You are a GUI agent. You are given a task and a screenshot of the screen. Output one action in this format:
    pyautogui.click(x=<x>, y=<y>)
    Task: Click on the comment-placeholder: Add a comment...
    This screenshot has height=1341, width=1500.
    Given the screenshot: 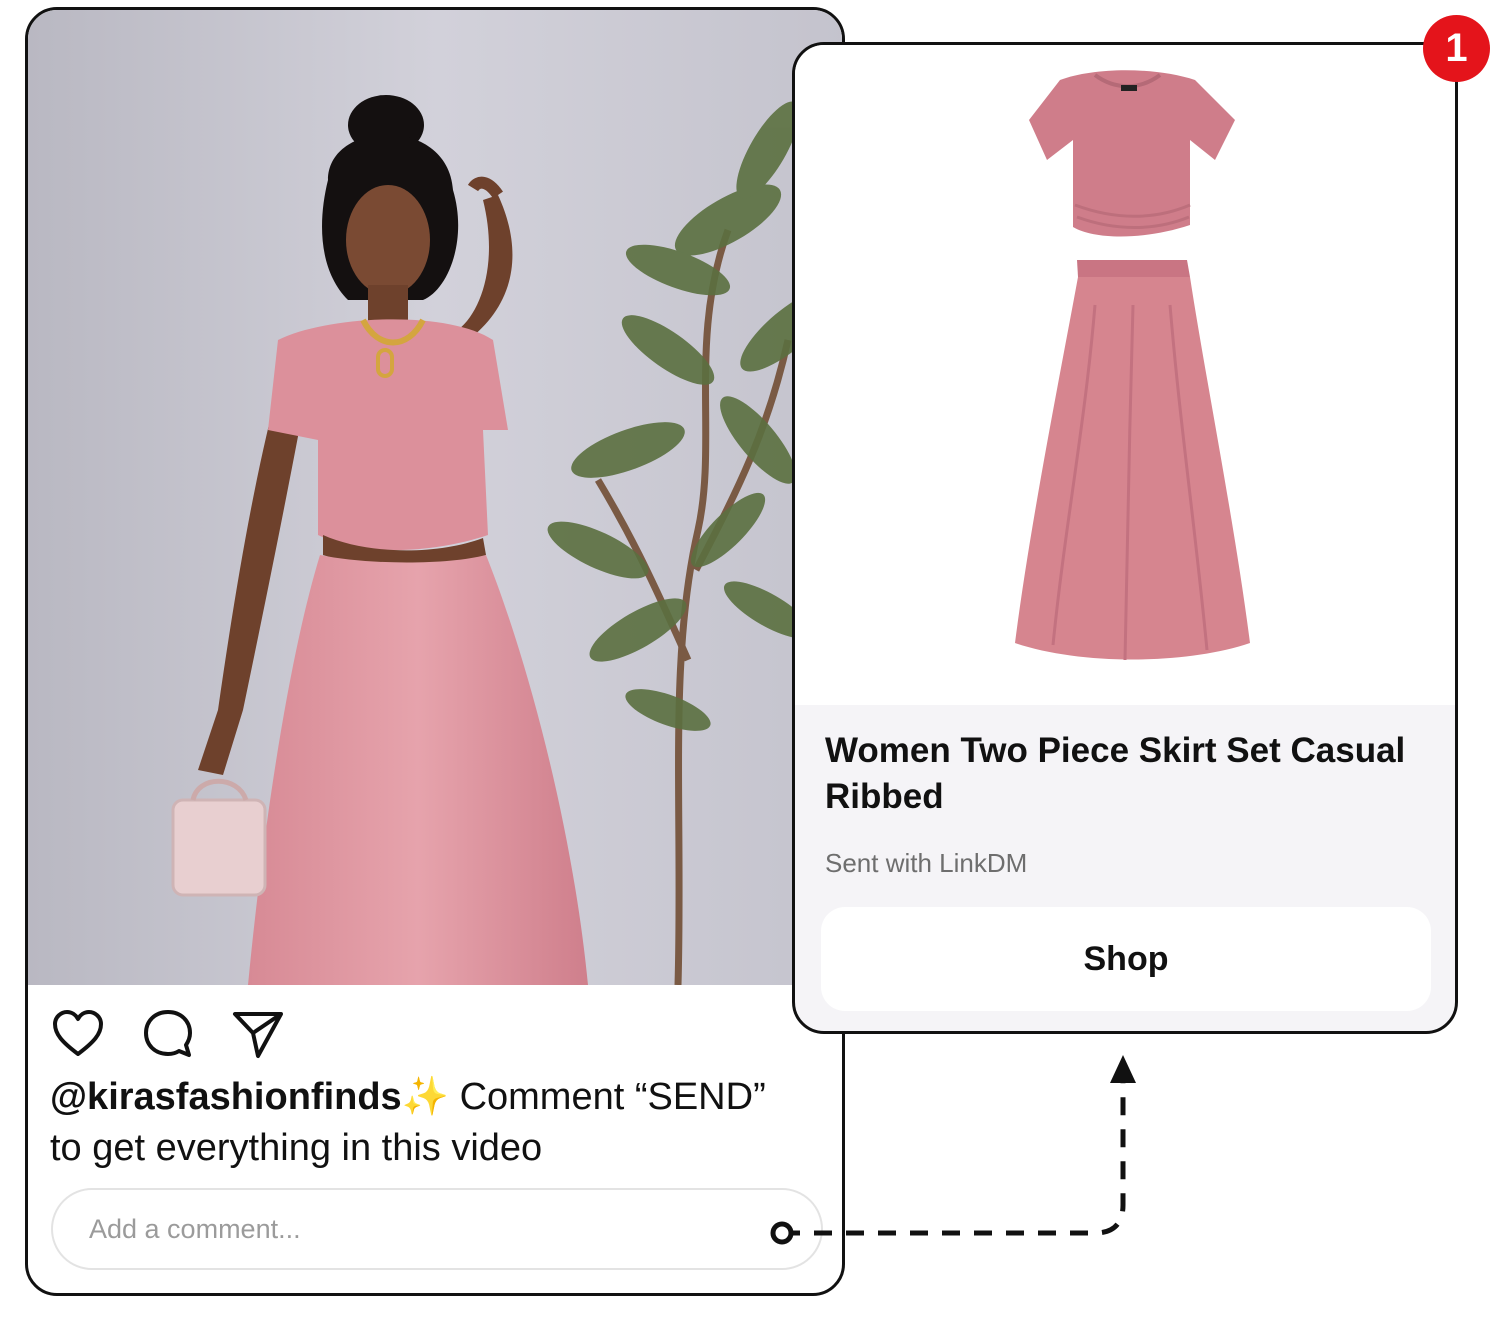 What is the action you would take?
    pyautogui.click(x=195, y=1228)
    